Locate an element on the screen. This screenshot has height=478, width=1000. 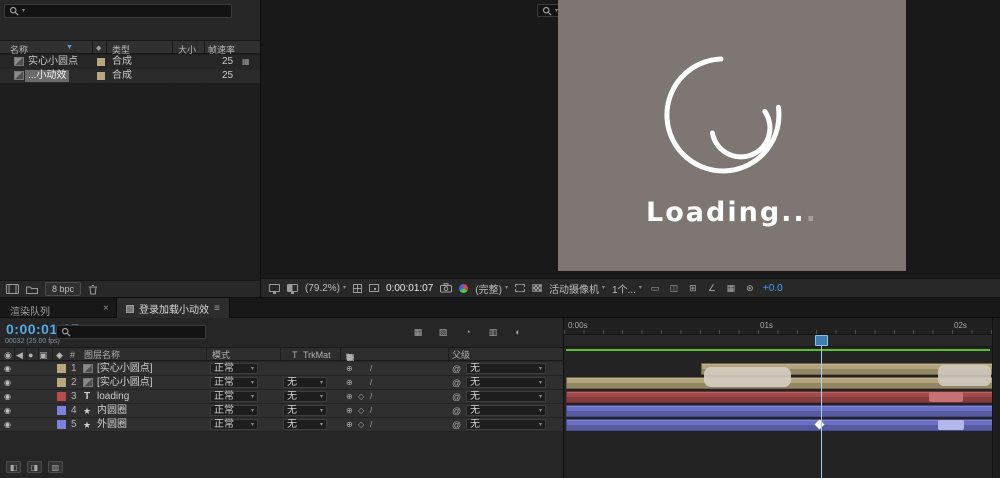
film-icon is located at coordinates (12, 289).